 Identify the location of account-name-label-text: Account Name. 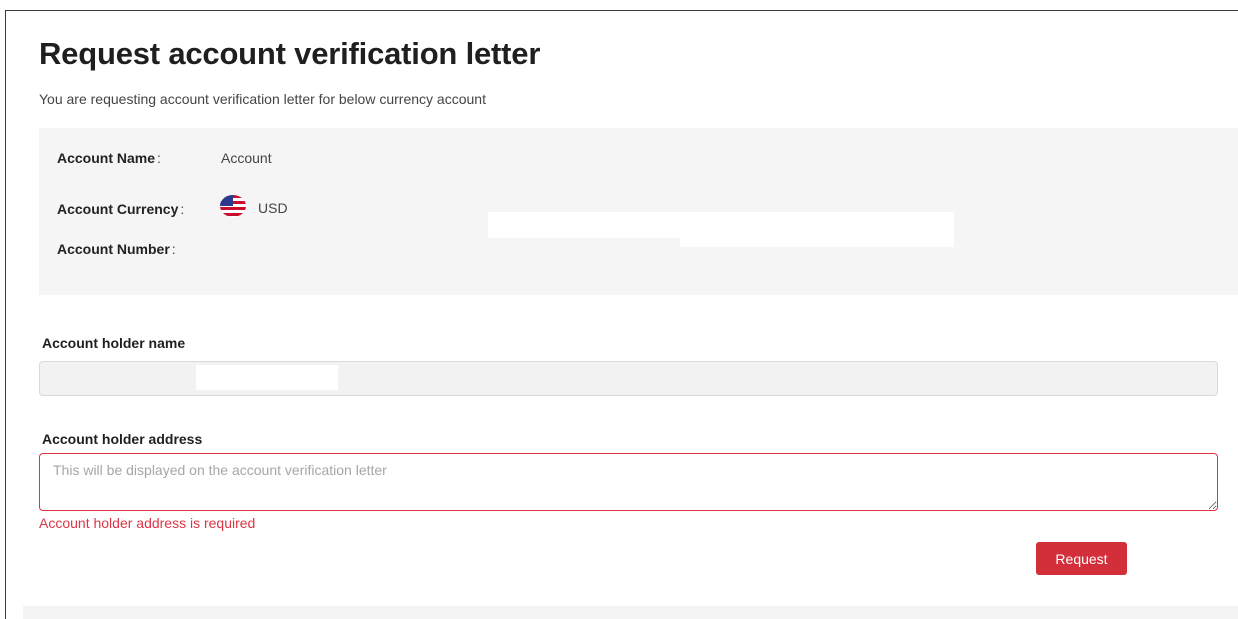
(106, 158).